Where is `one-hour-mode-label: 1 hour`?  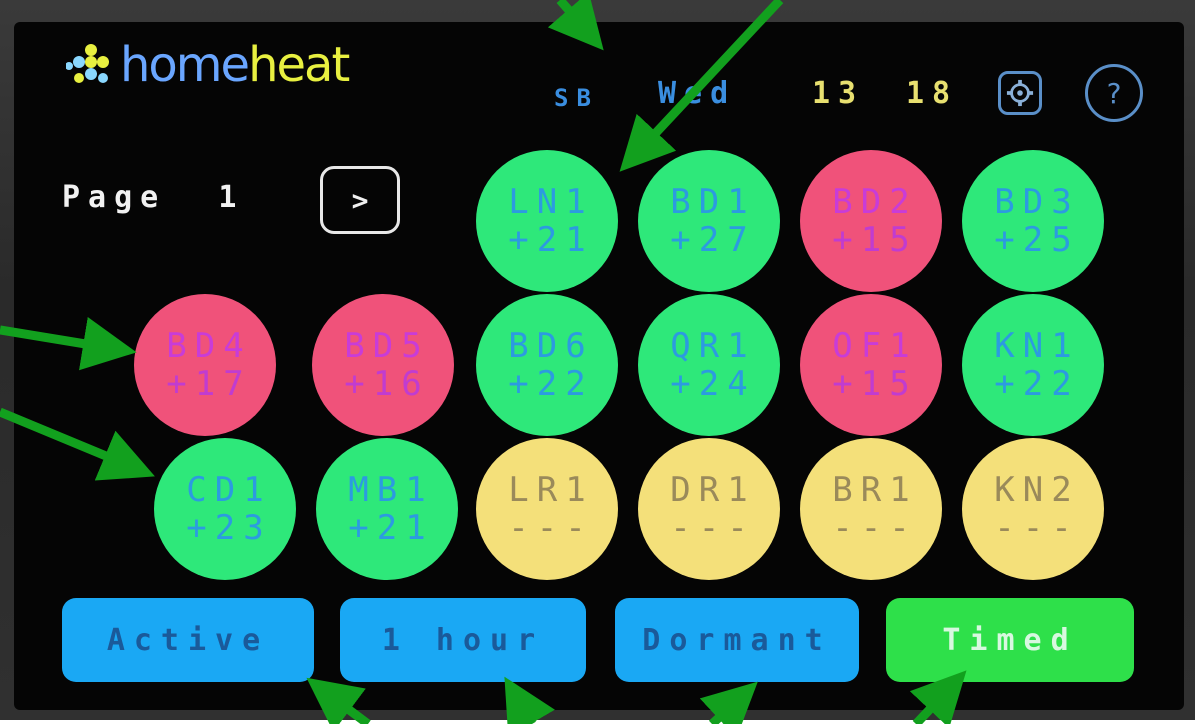
one-hour-mode-label: 1 hour is located at coordinates (463, 640).